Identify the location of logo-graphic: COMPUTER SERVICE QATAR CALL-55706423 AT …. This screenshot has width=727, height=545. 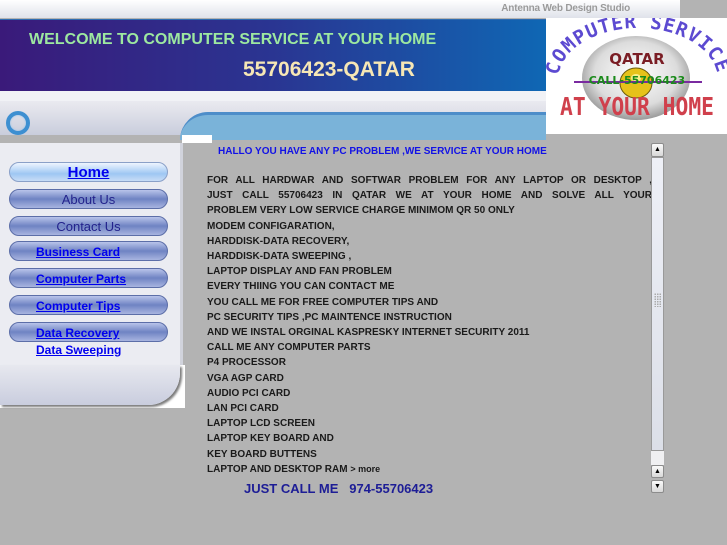
(636, 69).